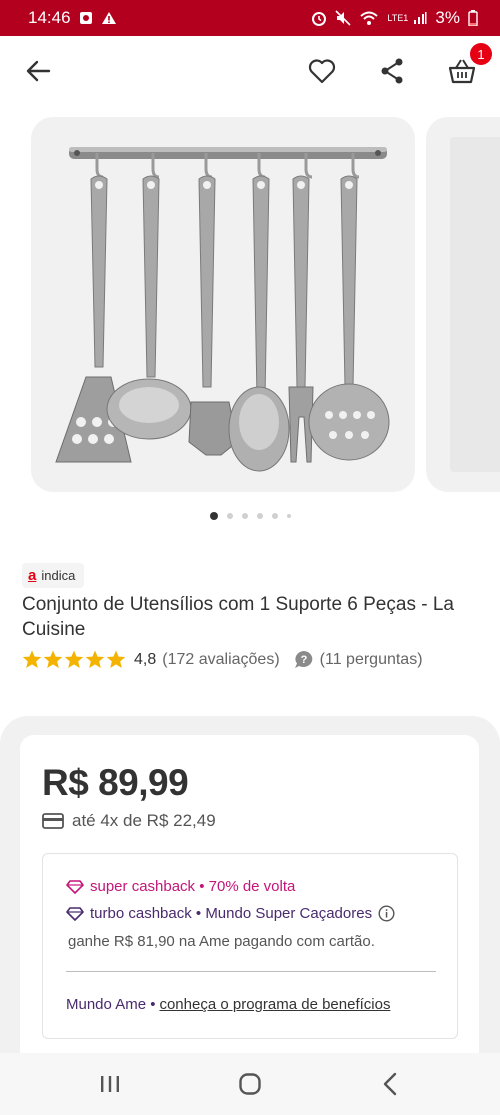  Describe the element at coordinates (420, 18) in the screenshot. I see `signal-icon` at that location.